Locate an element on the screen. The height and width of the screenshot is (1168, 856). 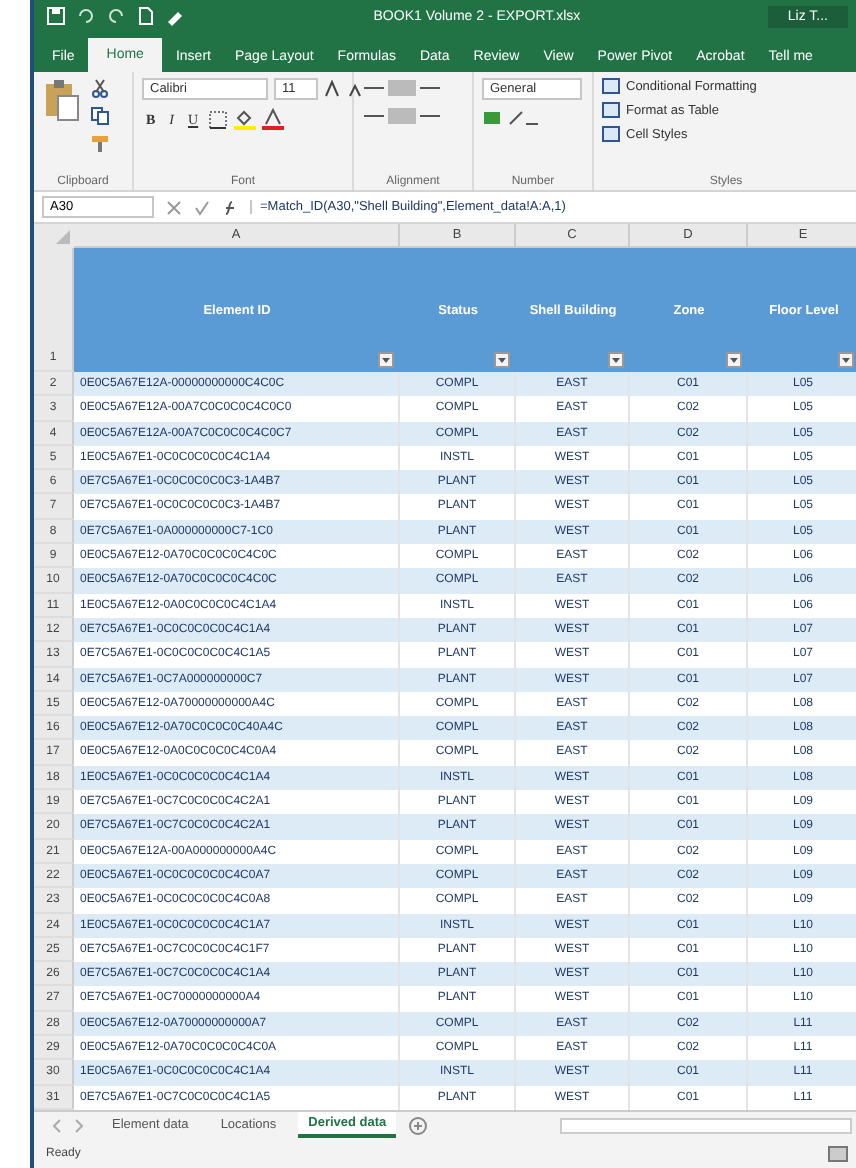
redo-icon is located at coordinates (116, 16).